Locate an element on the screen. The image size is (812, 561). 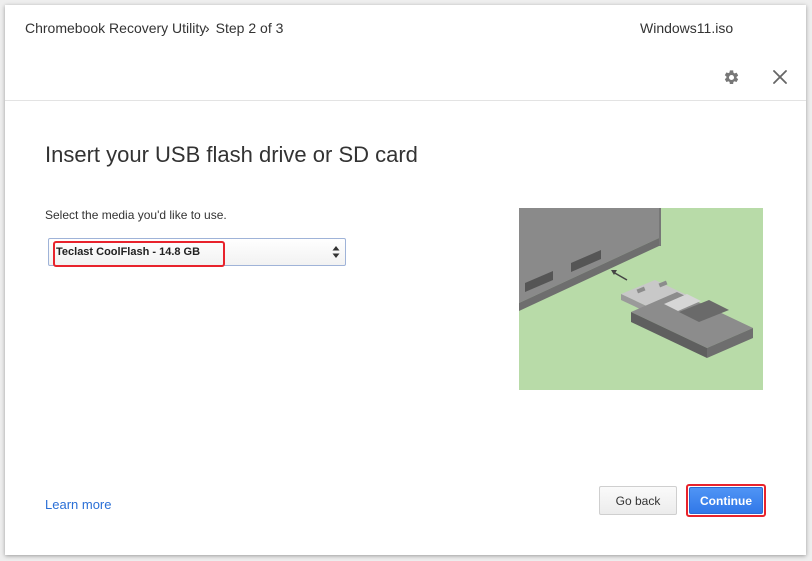
learn-more-link: Learn more is located at coordinates (78, 504).